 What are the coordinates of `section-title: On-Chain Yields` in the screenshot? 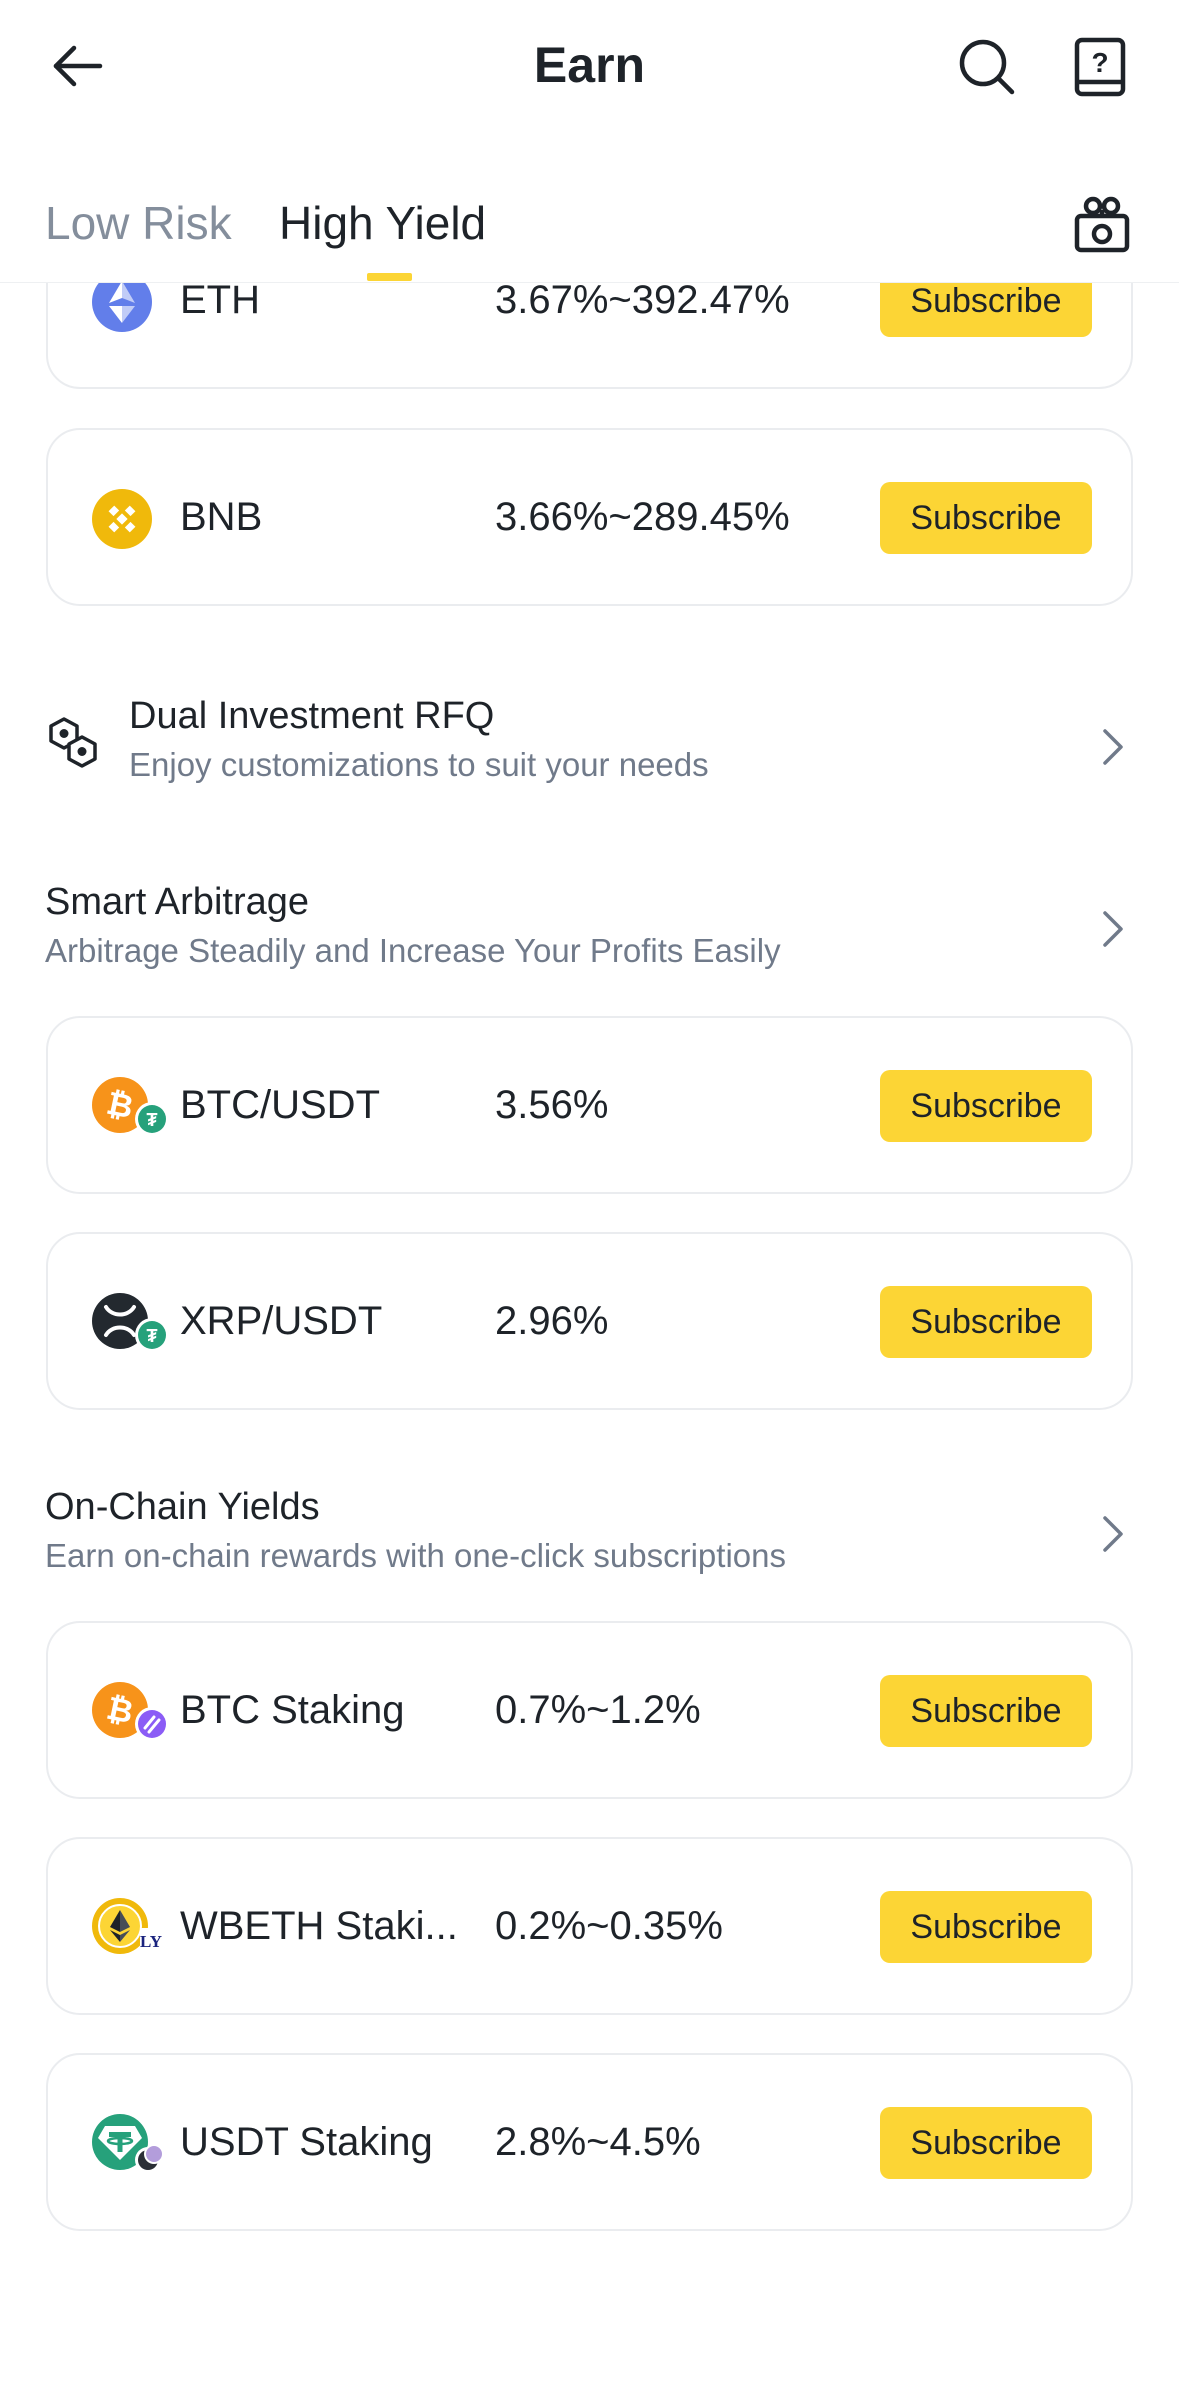 It's located at (182, 1507).